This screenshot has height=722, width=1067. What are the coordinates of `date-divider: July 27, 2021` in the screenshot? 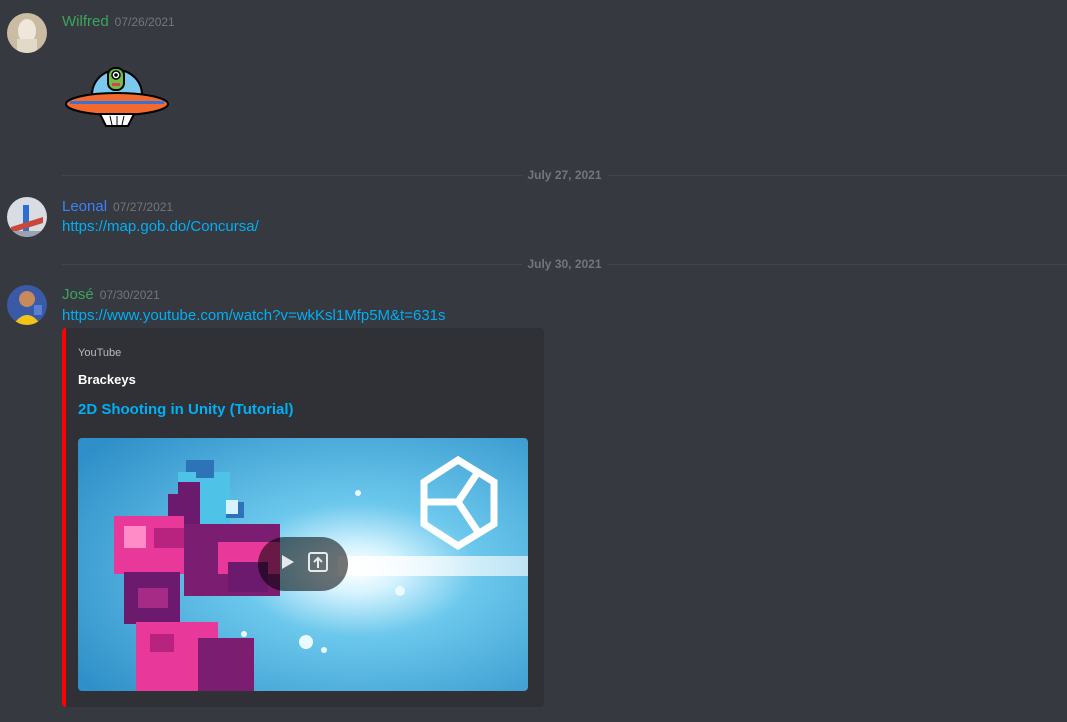 It's located at (564, 175).